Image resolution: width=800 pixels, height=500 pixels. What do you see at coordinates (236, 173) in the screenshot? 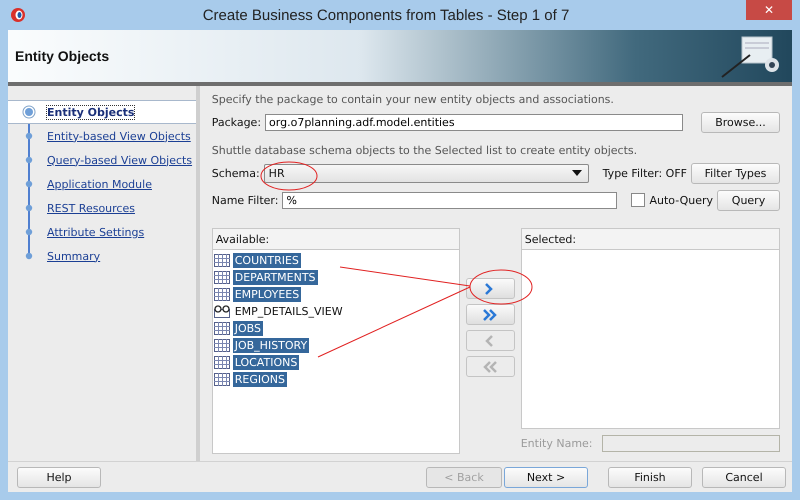
I see `schema-label: Schema:` at bounding box center [236, 173].